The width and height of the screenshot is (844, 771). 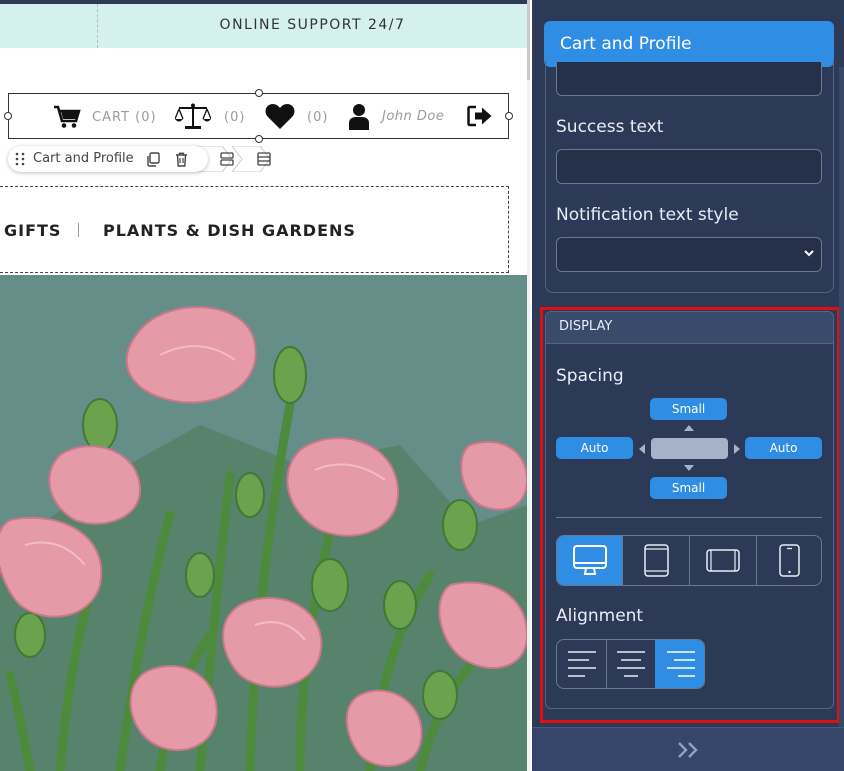 What do you see at coordinates (594, 448) in the screenshot?
I see `spacing-left-button: Auto` at bounding box center [594, 448].